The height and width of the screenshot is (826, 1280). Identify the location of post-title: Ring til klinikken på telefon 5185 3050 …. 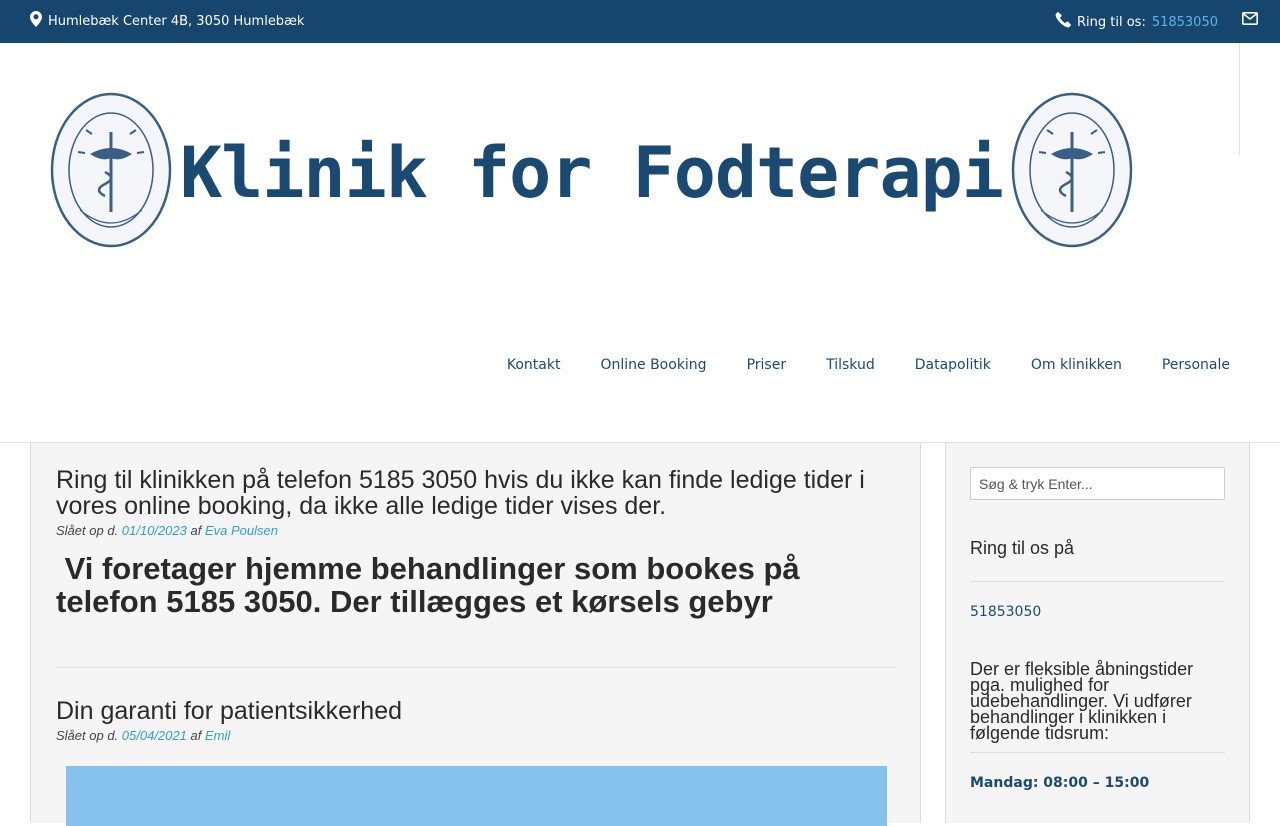
(476, 493).